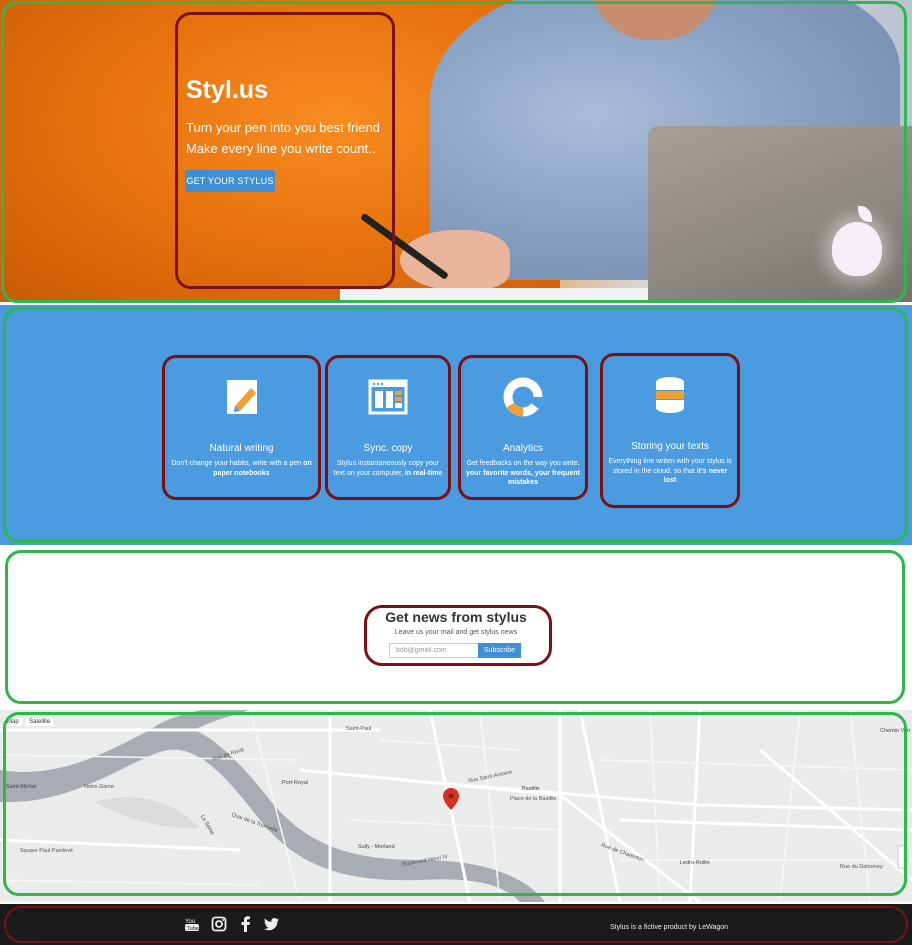 Image resolution: width=912 pixels, height=945 pixels. I want to click on donut-chart-icon, so click(523, 397).